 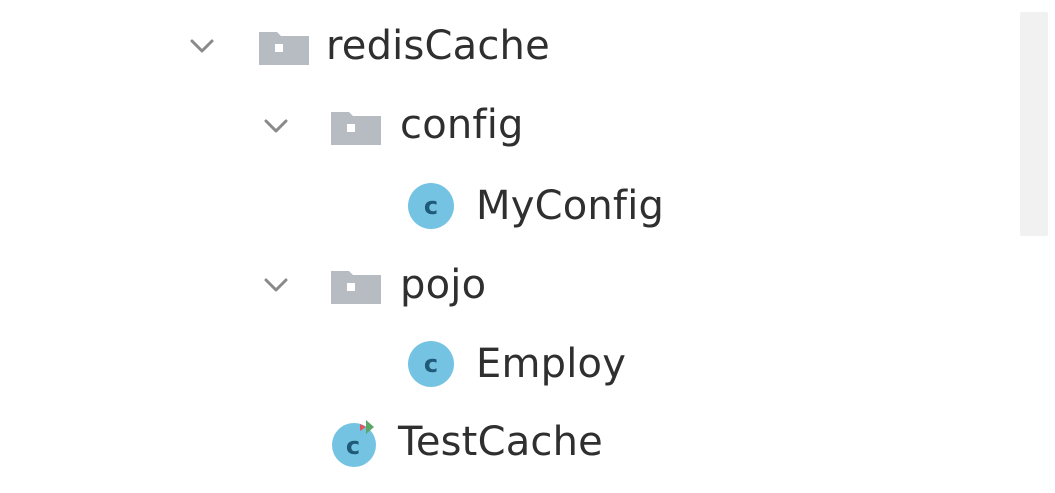 What do you see at coordinates (570, 206) in the screenshot?
I see `tree-node-label: MyConfig` at bounding box center [570, 206].